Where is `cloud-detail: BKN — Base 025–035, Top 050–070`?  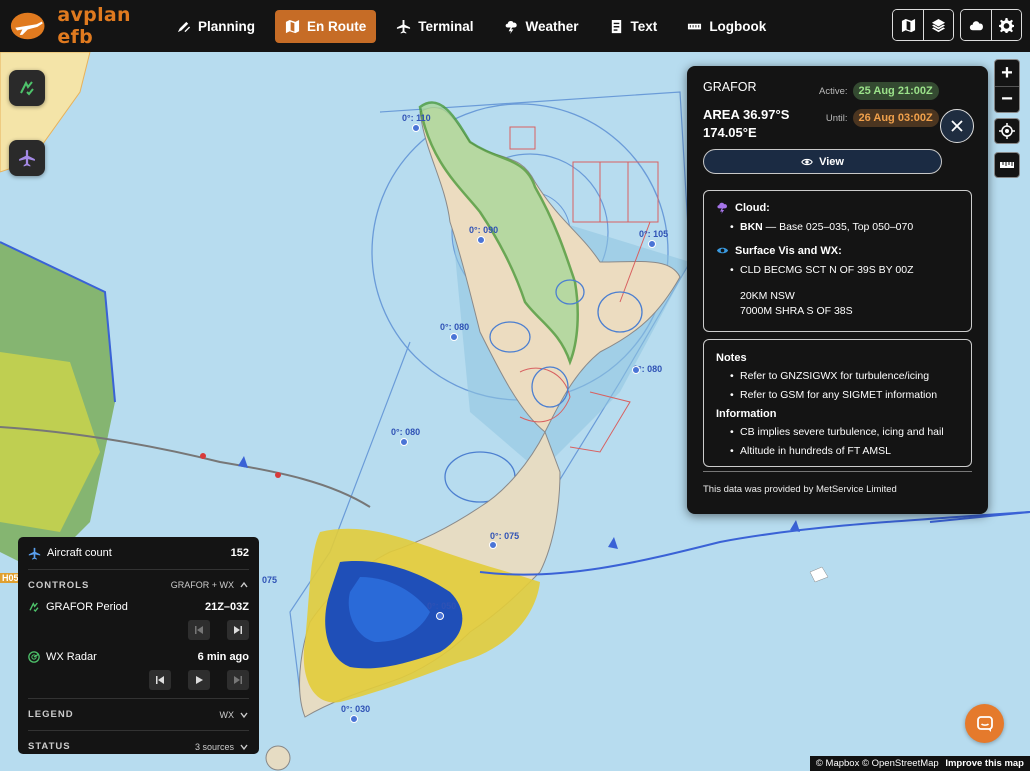
cloud-detail: BKN — Base 025–035, Top 050–070 is located at coordinates (844, 227).